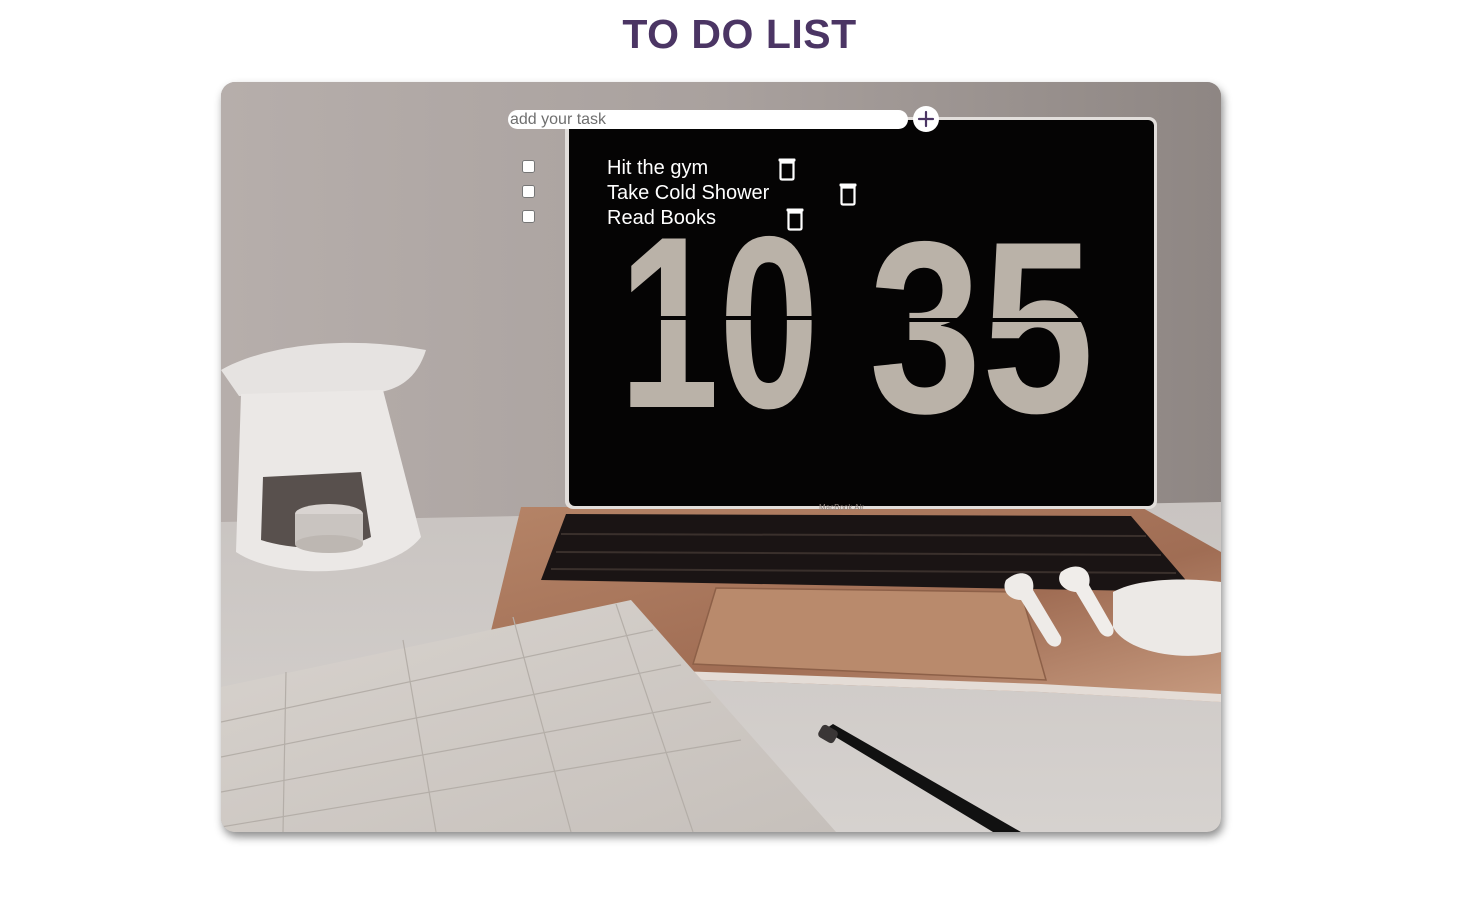 The height and width of the screenshot is (916, 1461). What do you see at coordinates (981, 327) in the screenshot?
I see `svg-text: 35` at bounding box center [981, 327].